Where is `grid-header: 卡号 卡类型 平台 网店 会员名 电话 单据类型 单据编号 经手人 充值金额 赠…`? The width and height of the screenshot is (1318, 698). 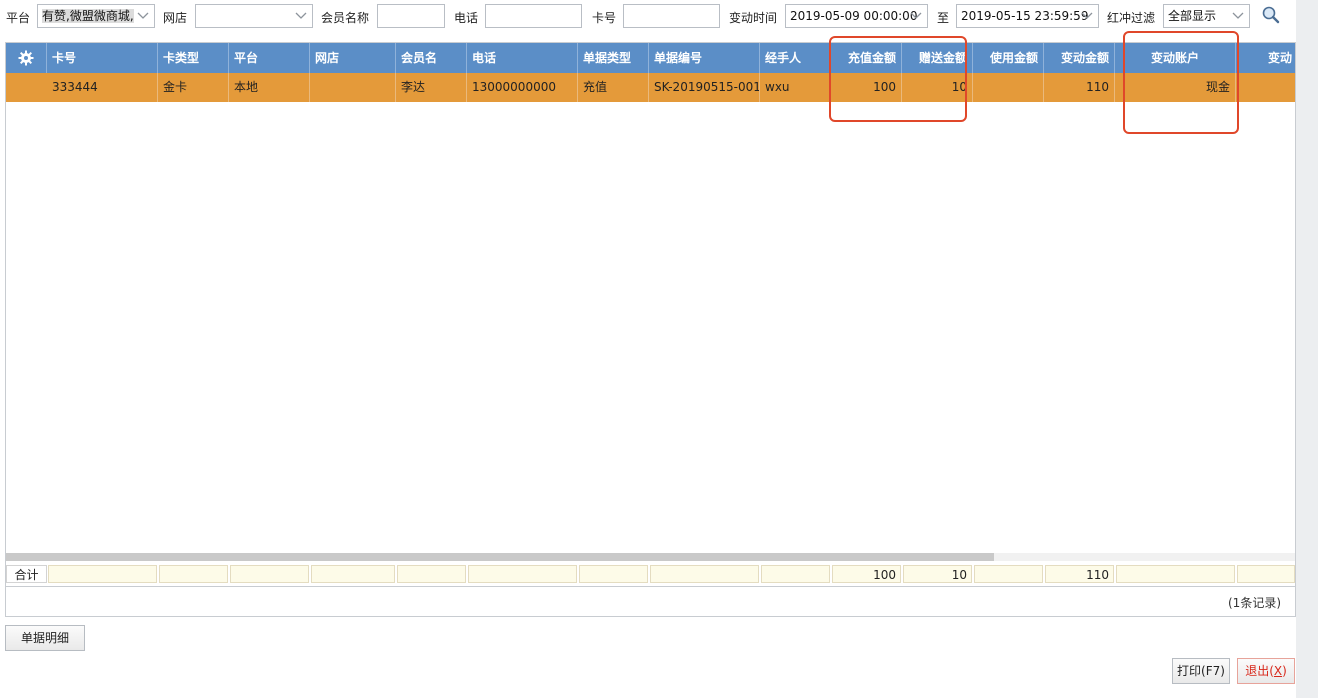
grid-header: 卡号 卡类型 平台 网店 会员名 电话 单据类型 单据编号 经手人 充值金额 赠… is located at coordinates (650, 58).